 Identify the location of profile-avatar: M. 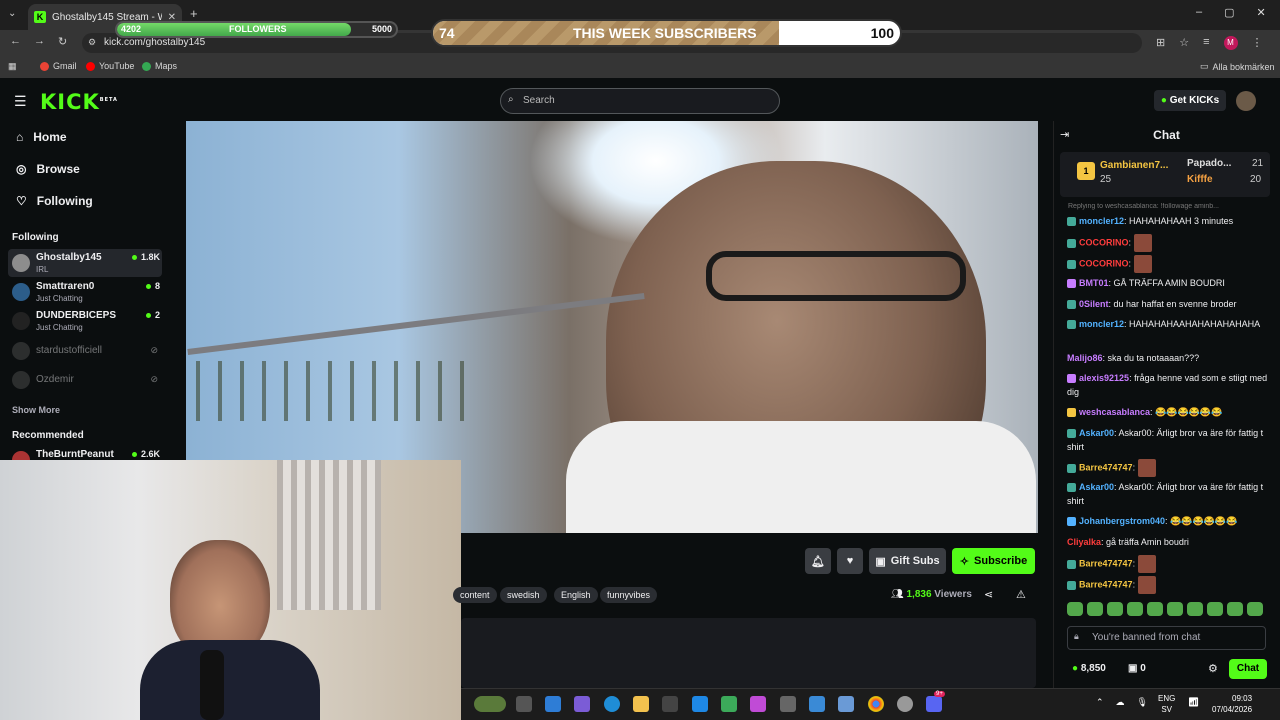
(1230, 43).